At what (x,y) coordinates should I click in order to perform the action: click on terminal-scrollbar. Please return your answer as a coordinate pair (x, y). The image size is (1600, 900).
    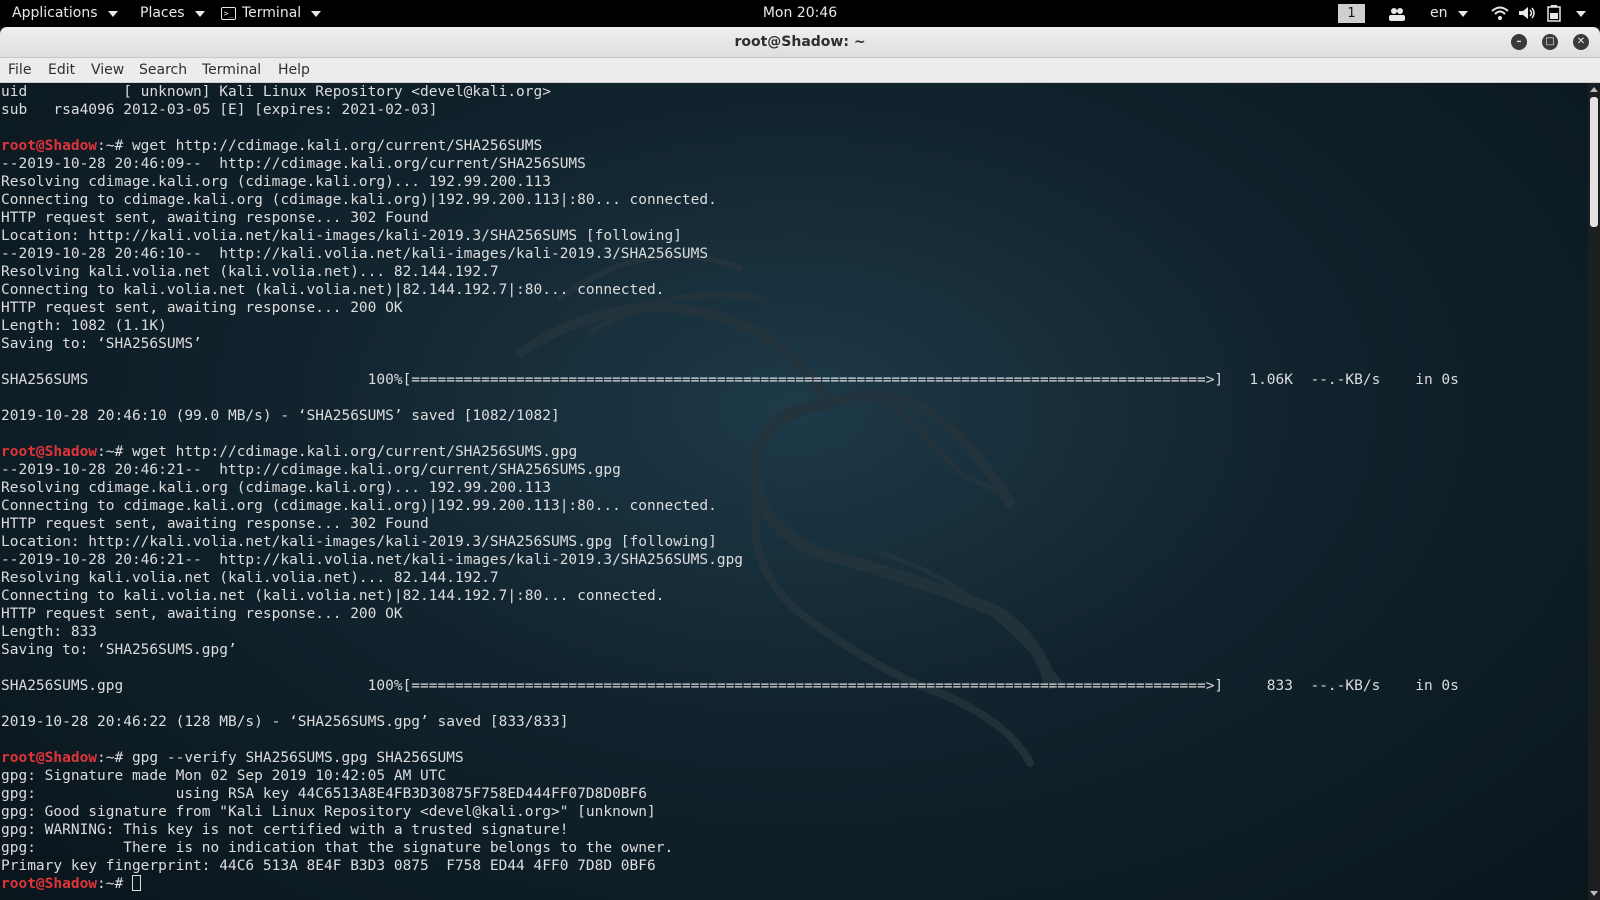
    Looking at the image, I should click on (1594, 491).